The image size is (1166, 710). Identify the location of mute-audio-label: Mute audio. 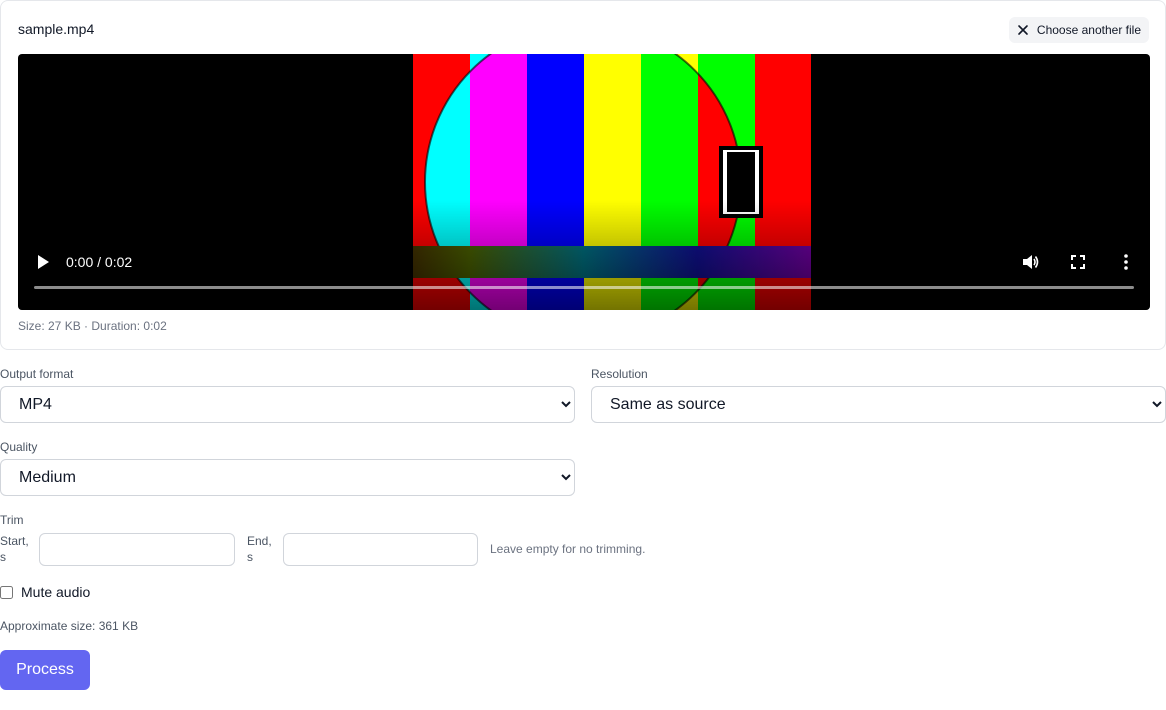
(55, 592).